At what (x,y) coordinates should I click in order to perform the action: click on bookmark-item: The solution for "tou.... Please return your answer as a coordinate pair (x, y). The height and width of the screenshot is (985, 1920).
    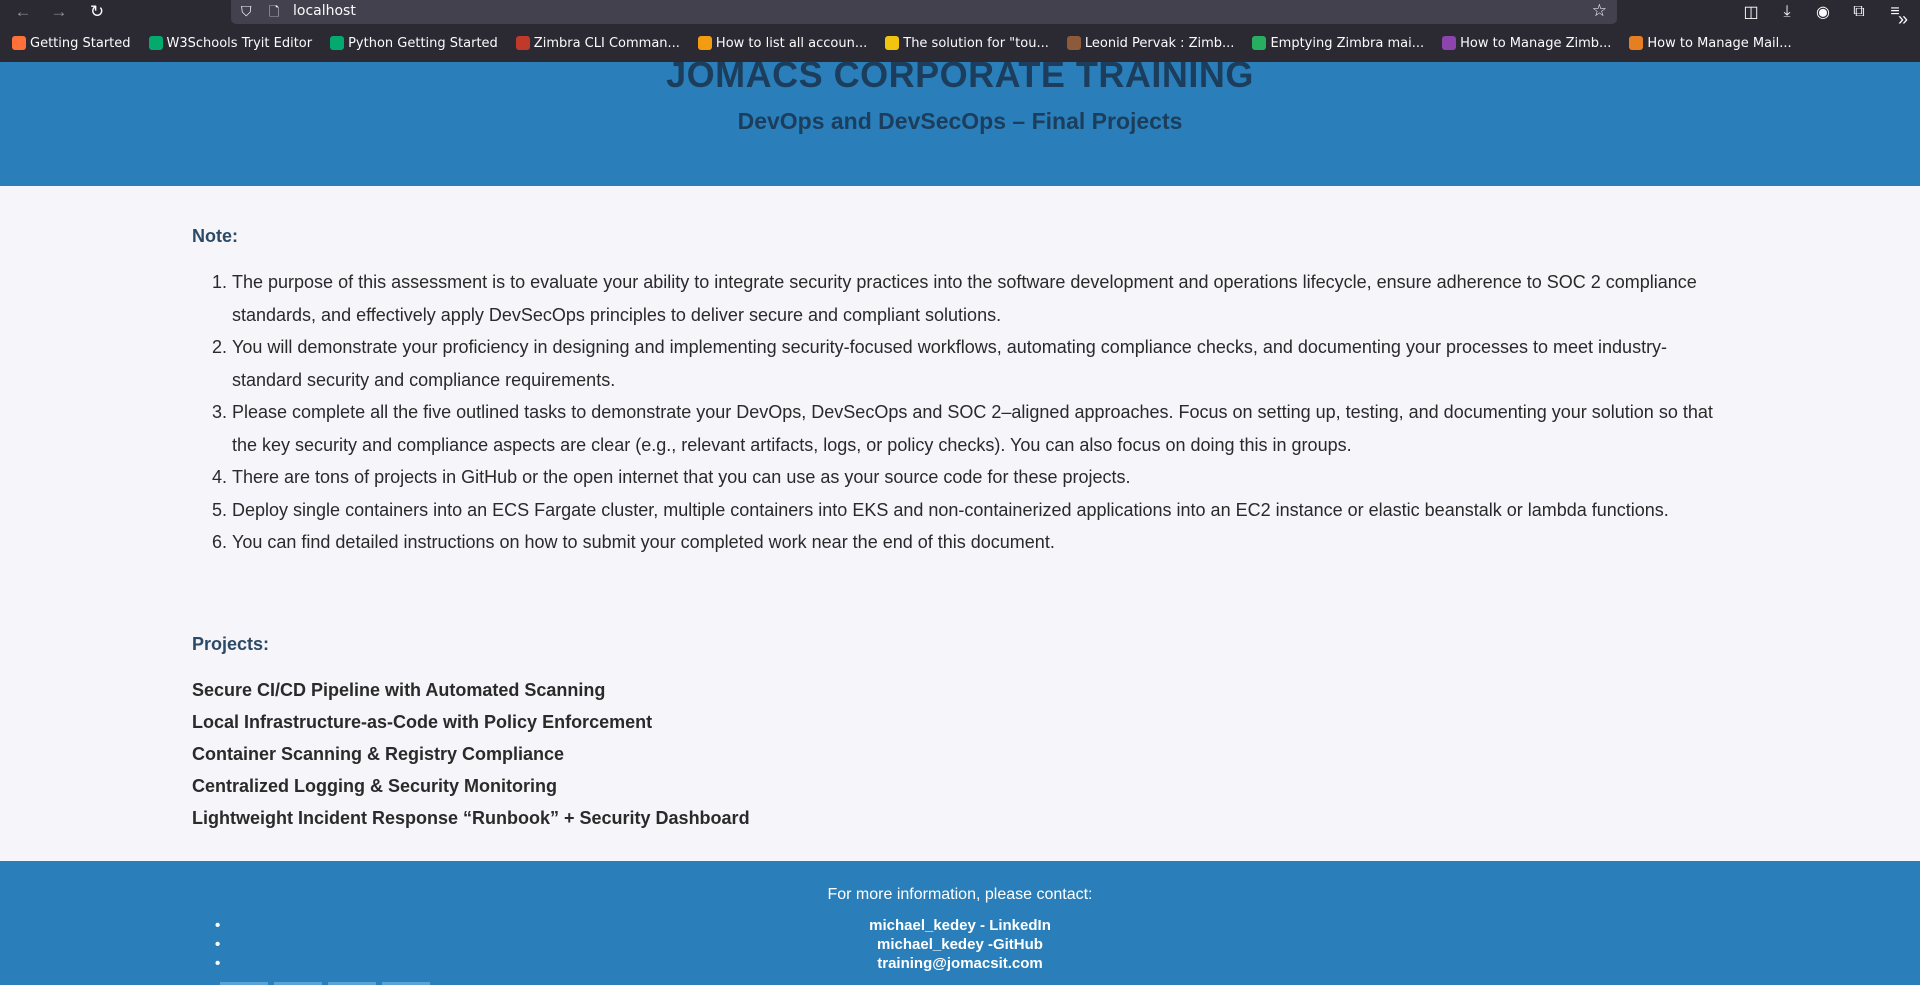
    Looking at the image, I should click on (967, 43).